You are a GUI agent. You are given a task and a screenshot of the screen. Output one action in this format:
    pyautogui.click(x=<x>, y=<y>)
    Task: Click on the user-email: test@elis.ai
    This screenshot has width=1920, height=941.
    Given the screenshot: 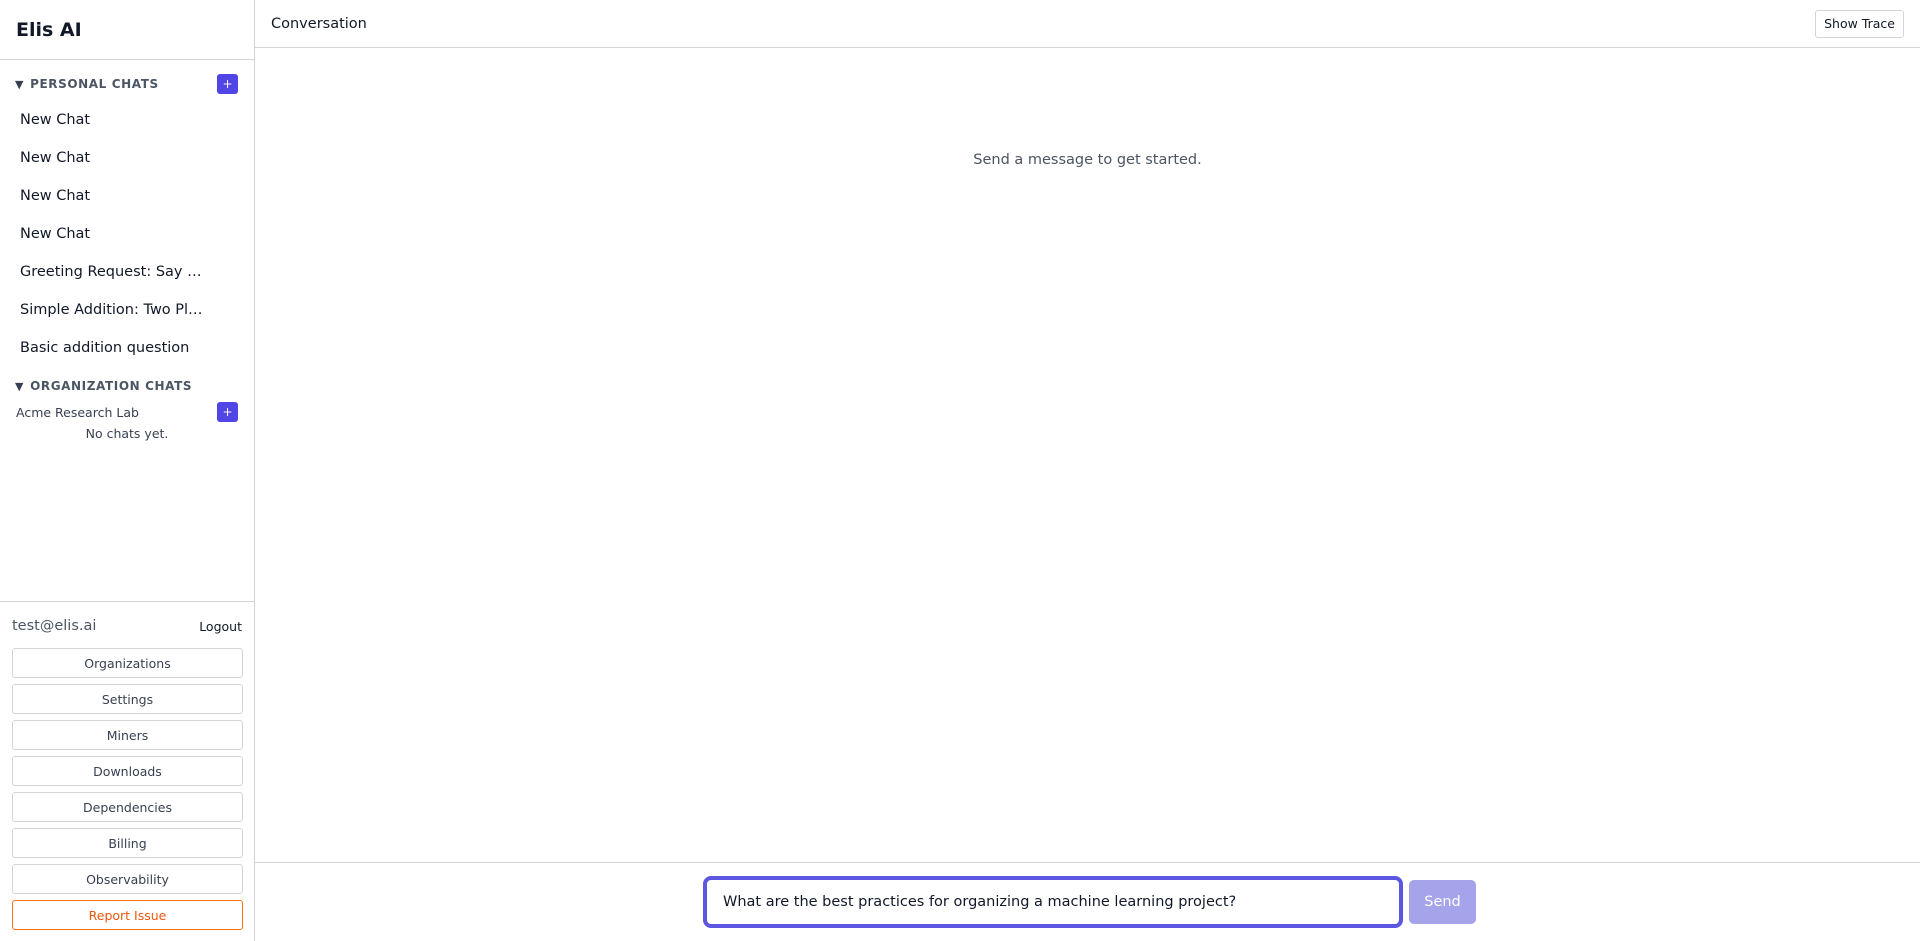 What is the action you would take?
    pyautogui.click(x=54, y=626)
    